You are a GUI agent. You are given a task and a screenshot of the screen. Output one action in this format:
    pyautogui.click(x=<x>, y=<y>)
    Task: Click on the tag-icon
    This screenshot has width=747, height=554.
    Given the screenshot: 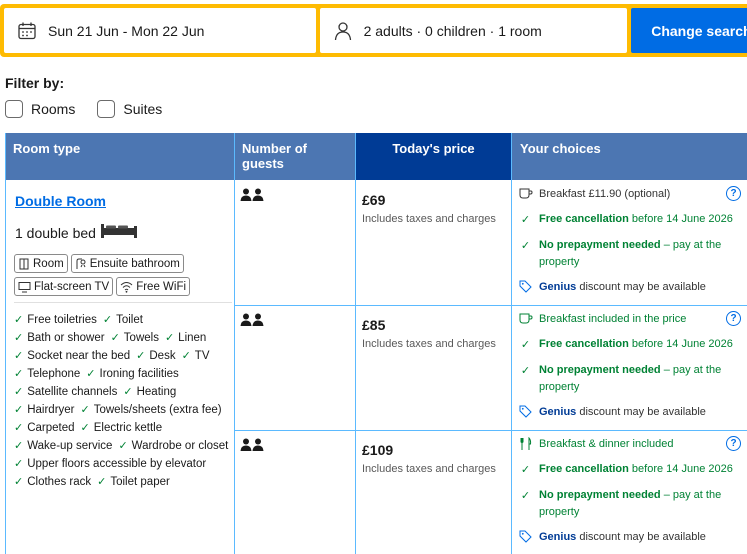 What is the action you would take?
    pyautogui.click(x=525, y=286)
    